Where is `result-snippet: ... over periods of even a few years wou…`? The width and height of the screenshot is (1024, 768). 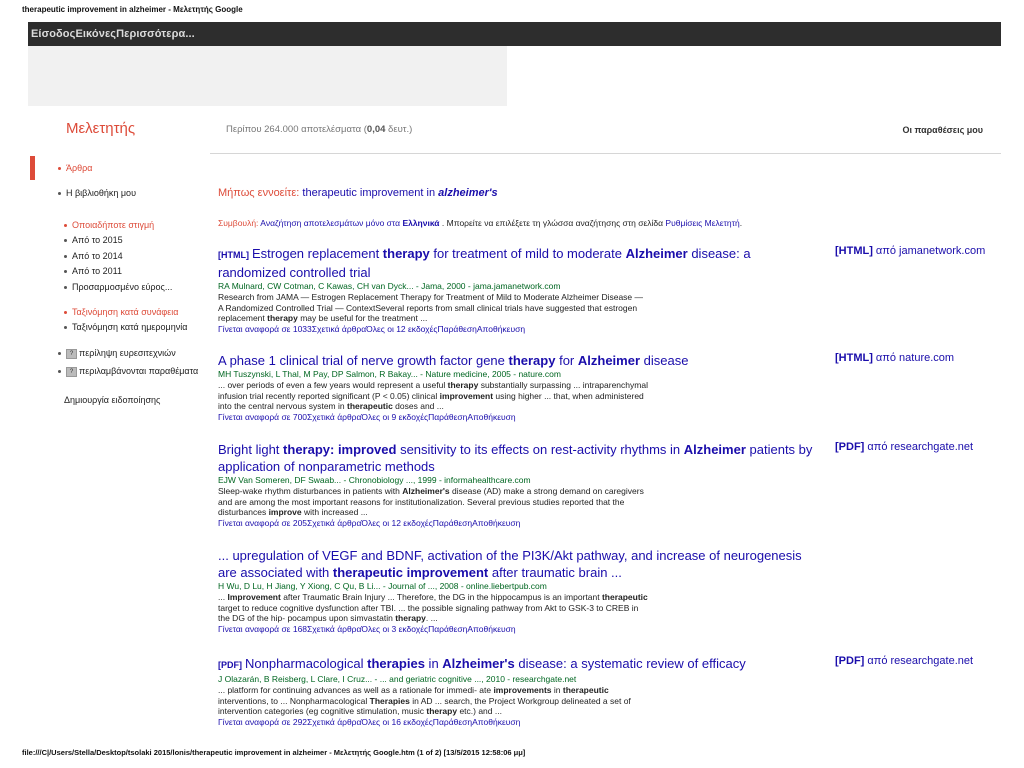
result-snippet: ... over periods of even a few years wou… is located at coordinates (433, 395).